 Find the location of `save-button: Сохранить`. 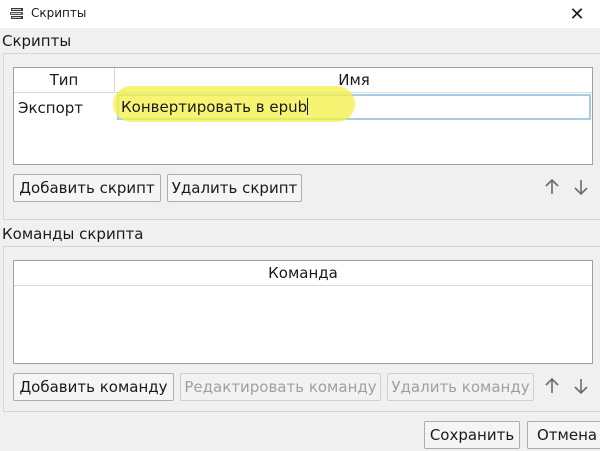

save-button: Сохранить is located at coordinates (472, 435).